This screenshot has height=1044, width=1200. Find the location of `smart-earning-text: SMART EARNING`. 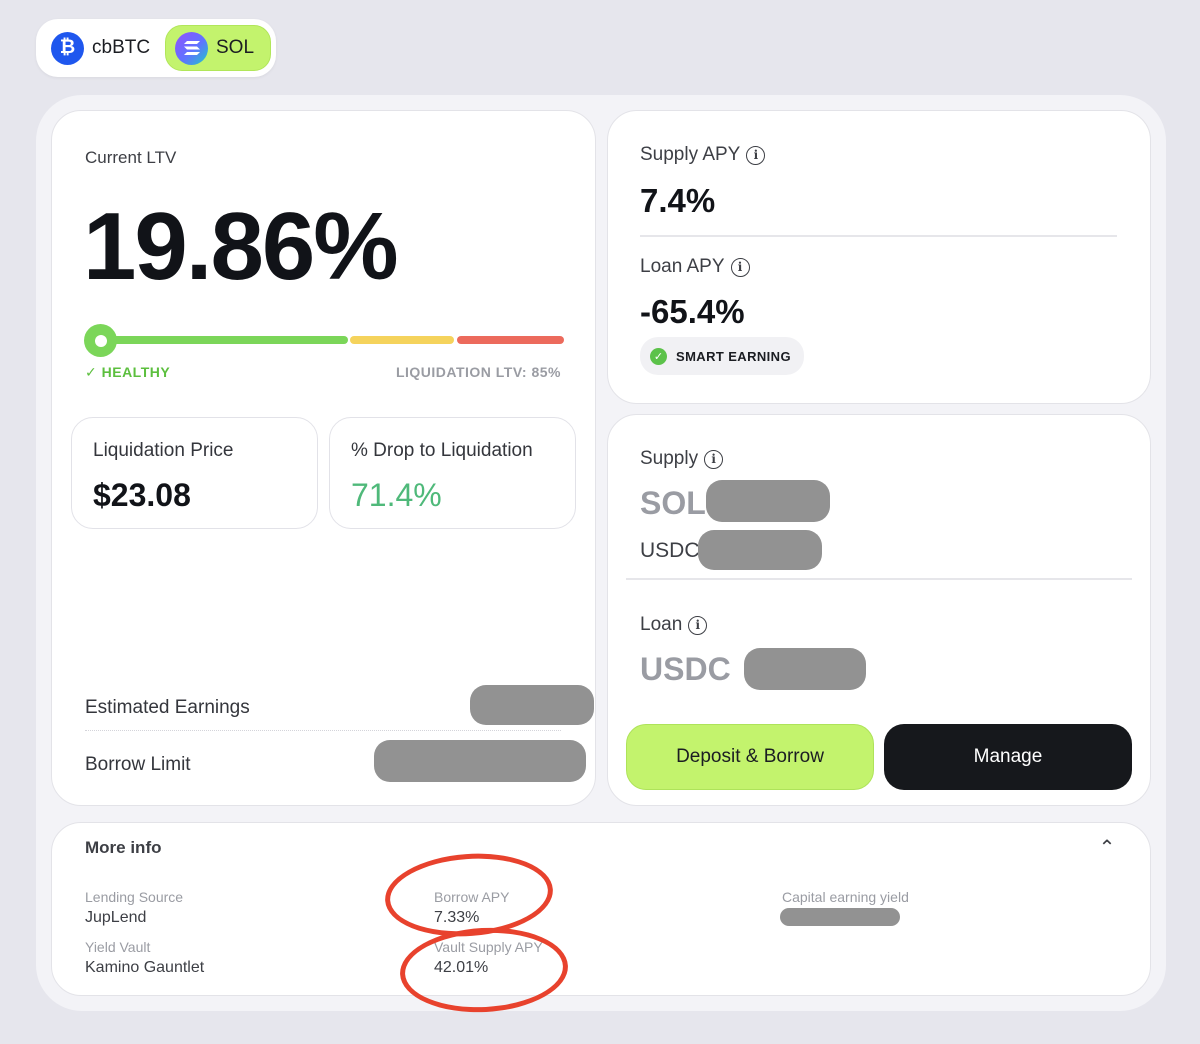

smart-earning-text: SMART EARNING is located at coordinates (733, 356).